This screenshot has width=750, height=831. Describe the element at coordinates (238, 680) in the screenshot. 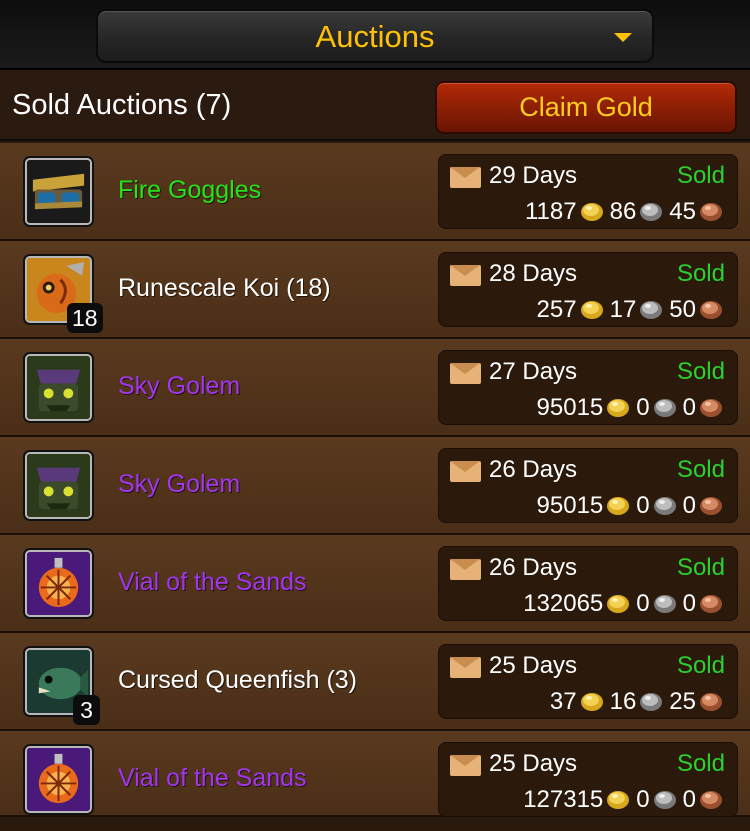

I see `item-name: Cursed Queenfish (3)` at that location.